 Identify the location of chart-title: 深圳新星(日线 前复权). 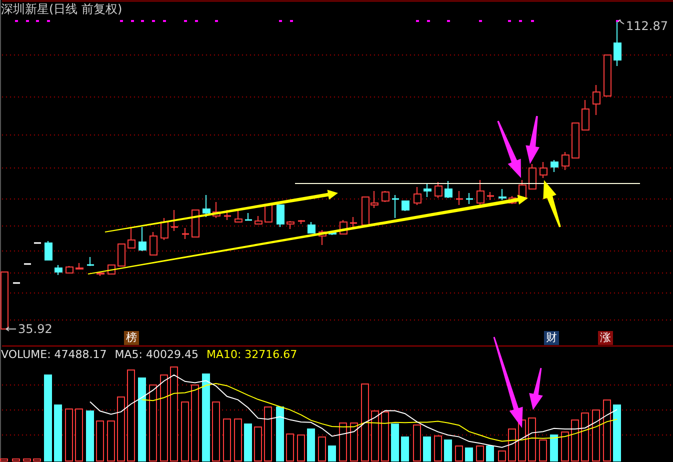
(61, 9).